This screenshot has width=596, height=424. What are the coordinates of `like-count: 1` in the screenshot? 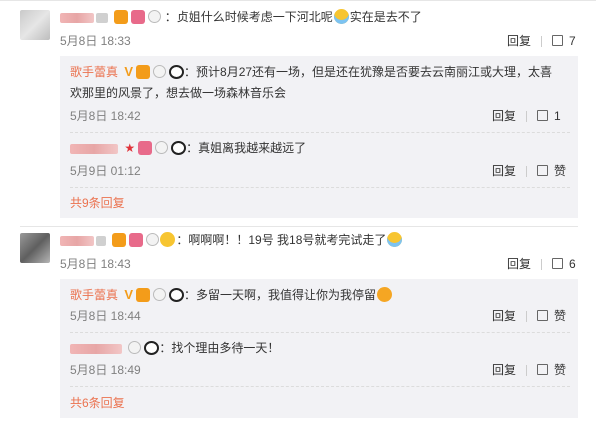 It's located at (557, 116).